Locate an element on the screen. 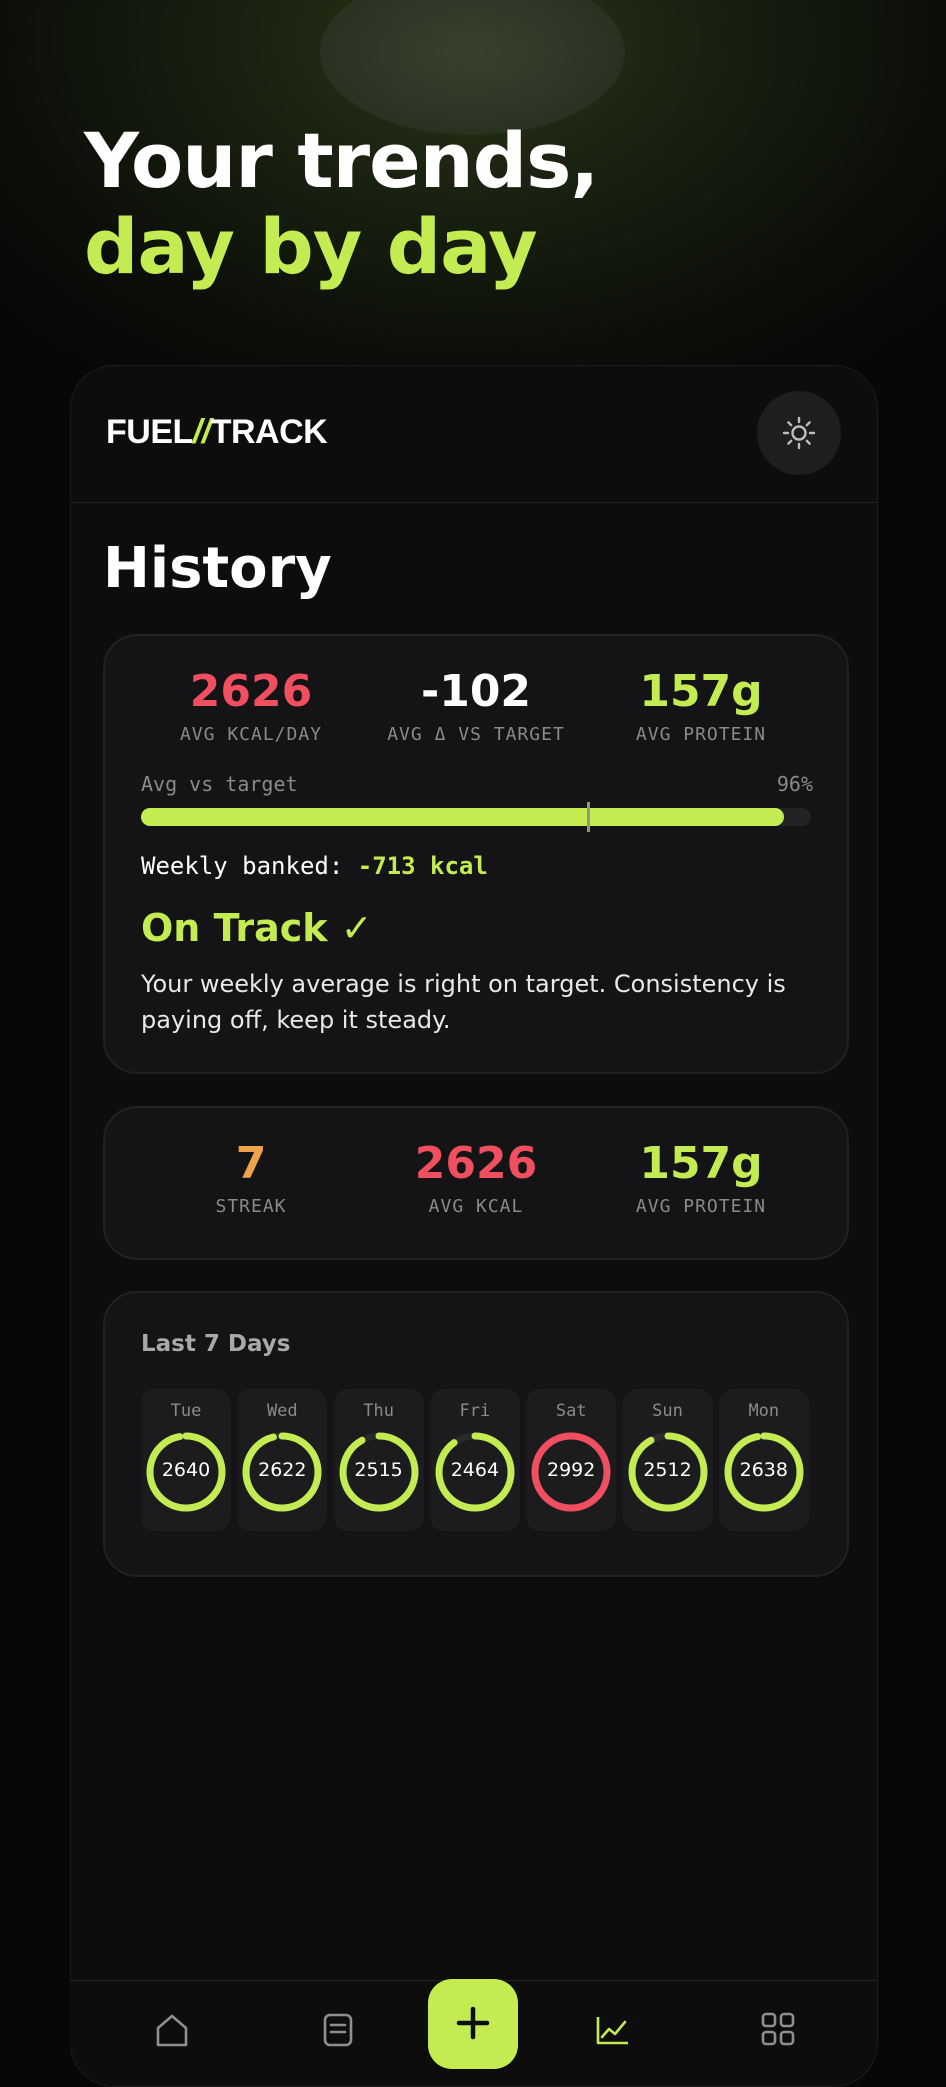 Image resolution: width=946 pixels, height=2087 pixels. brand-slash: // is located at coordinates (201, 432).